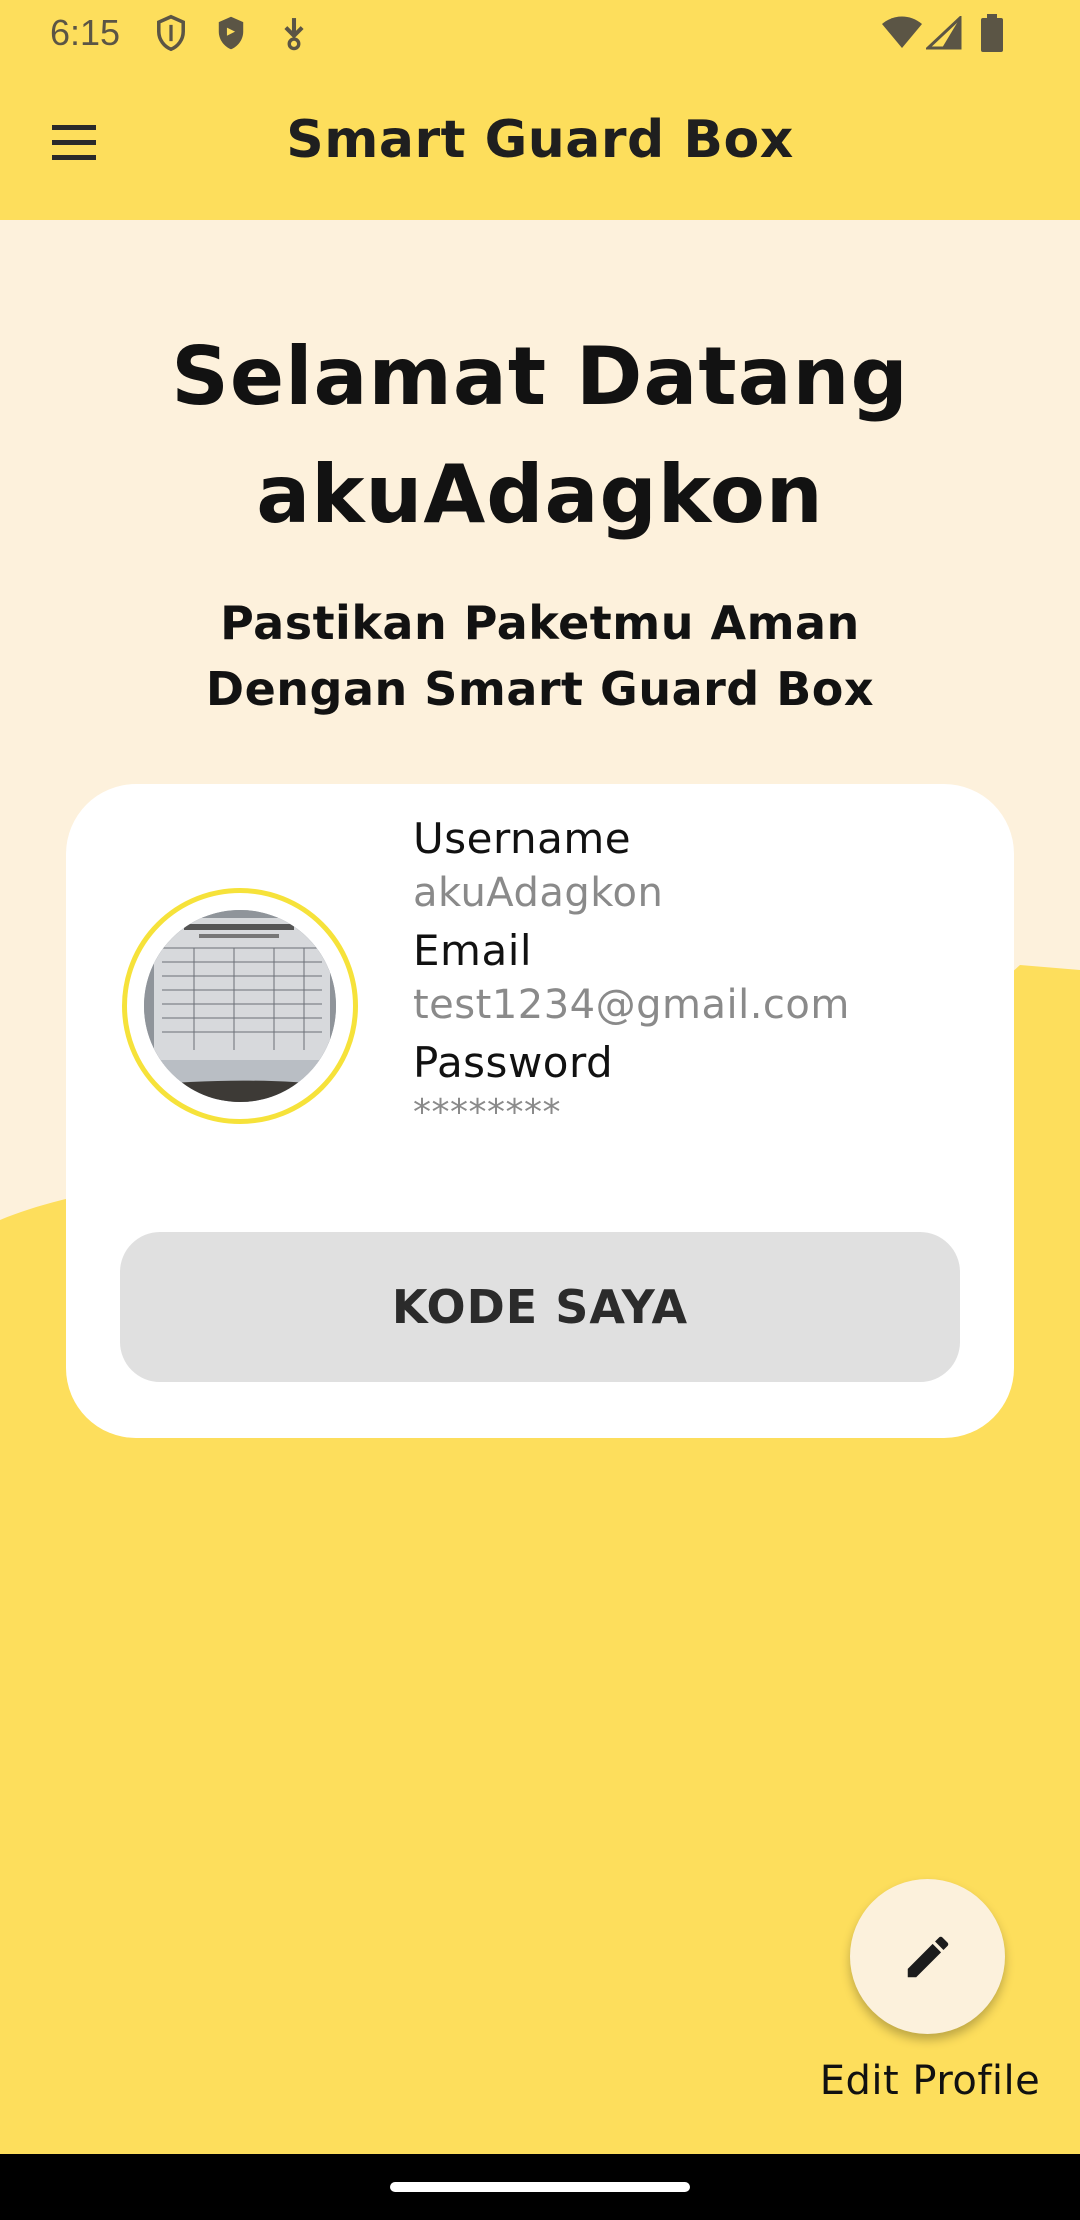 Image resolution: width=1080 pixels, height=2220 pixels. What do you see at coordinates (487, 1112) in the screenshot?
I see `password-value: ********` at bounding box center [487, 1112].